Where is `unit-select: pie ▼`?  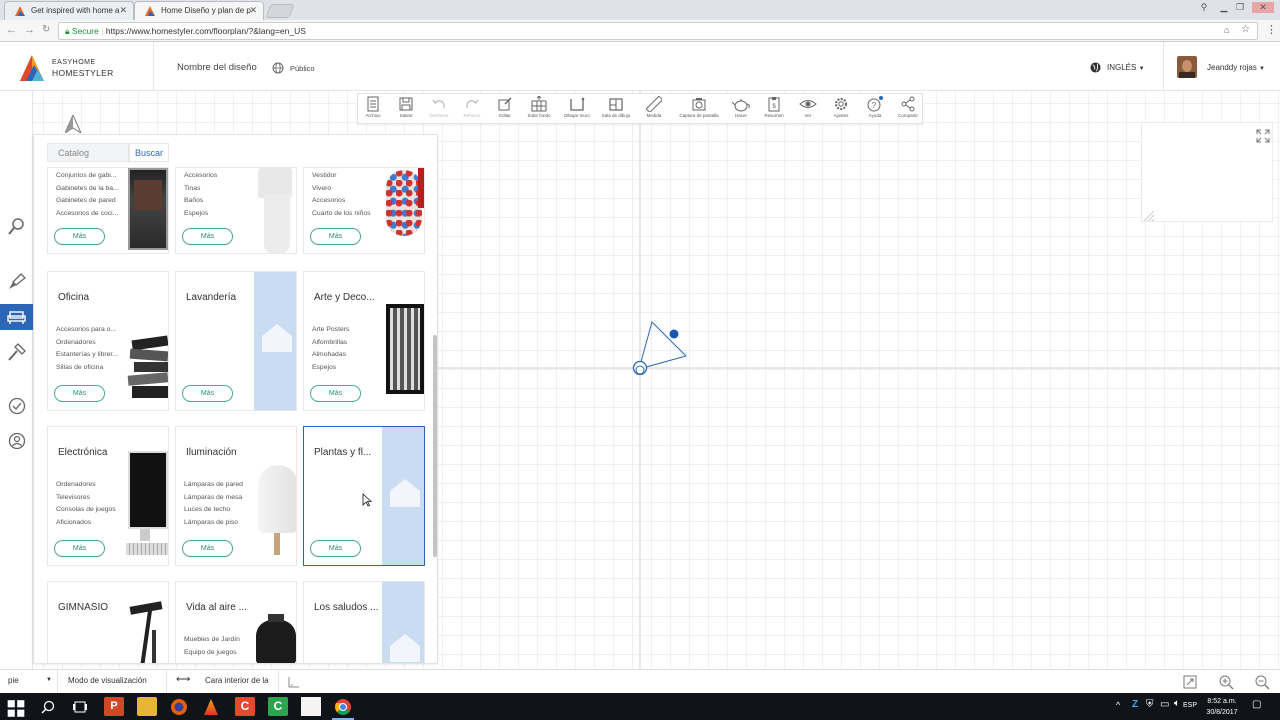
unit-select: pie ▼ is located at coordinates (29, 681).